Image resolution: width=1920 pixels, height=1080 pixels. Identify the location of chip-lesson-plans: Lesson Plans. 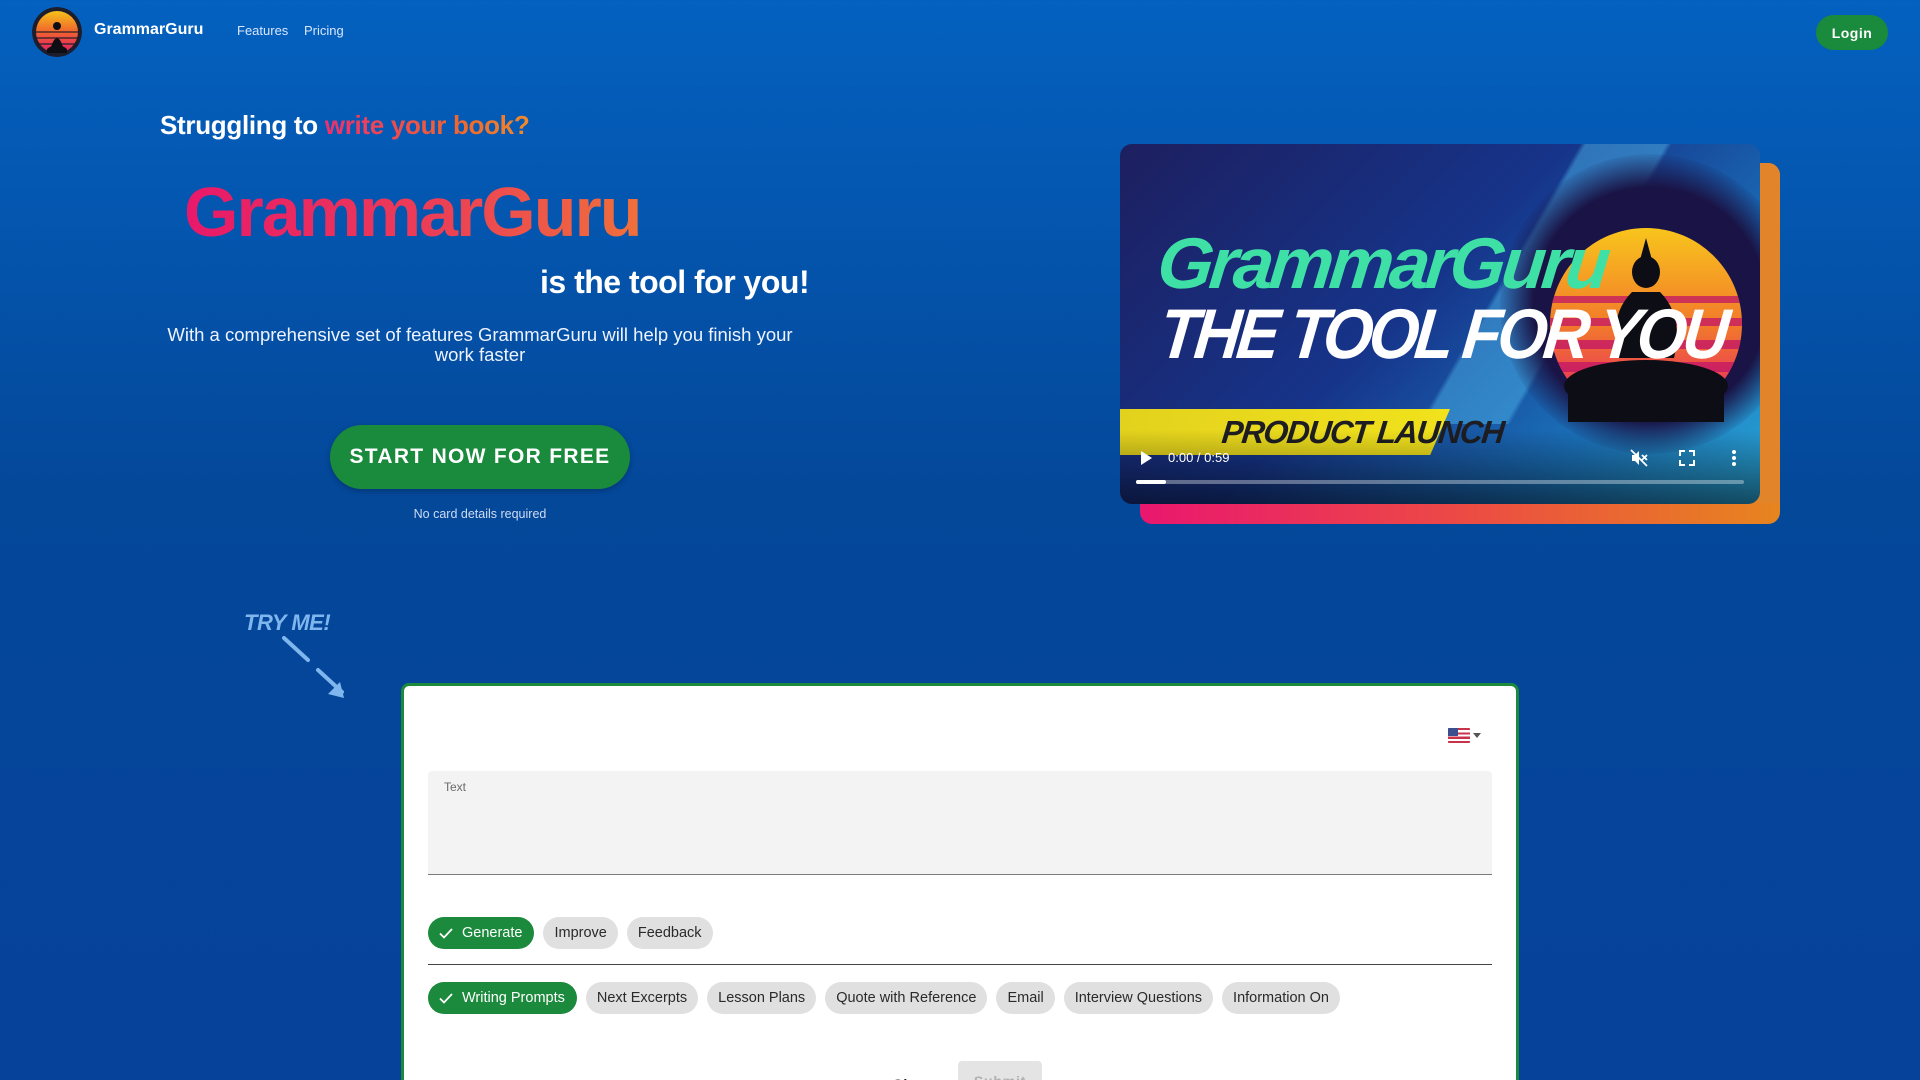
(762, 998).